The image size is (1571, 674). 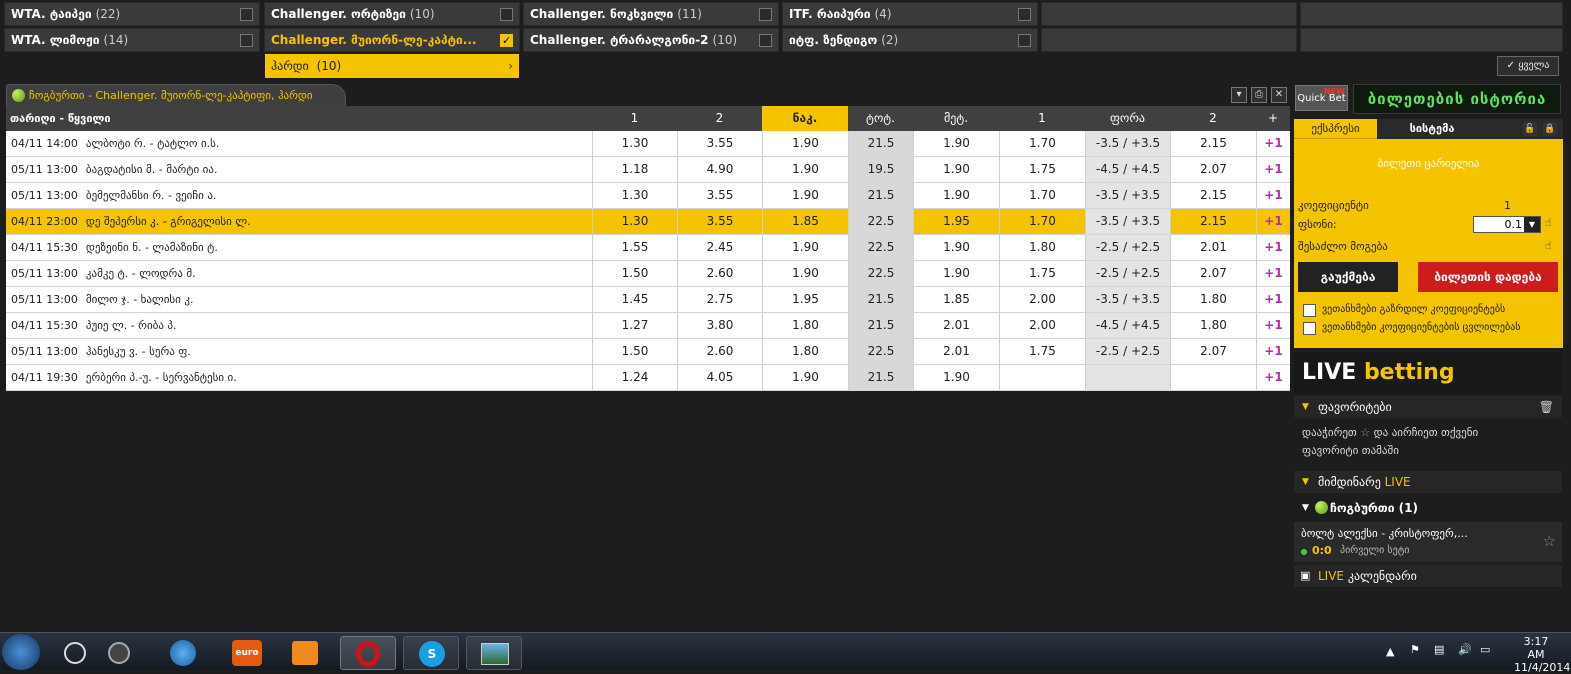 I want to click on accept-odds-change-checkbox, so click(x=1309, y=328).